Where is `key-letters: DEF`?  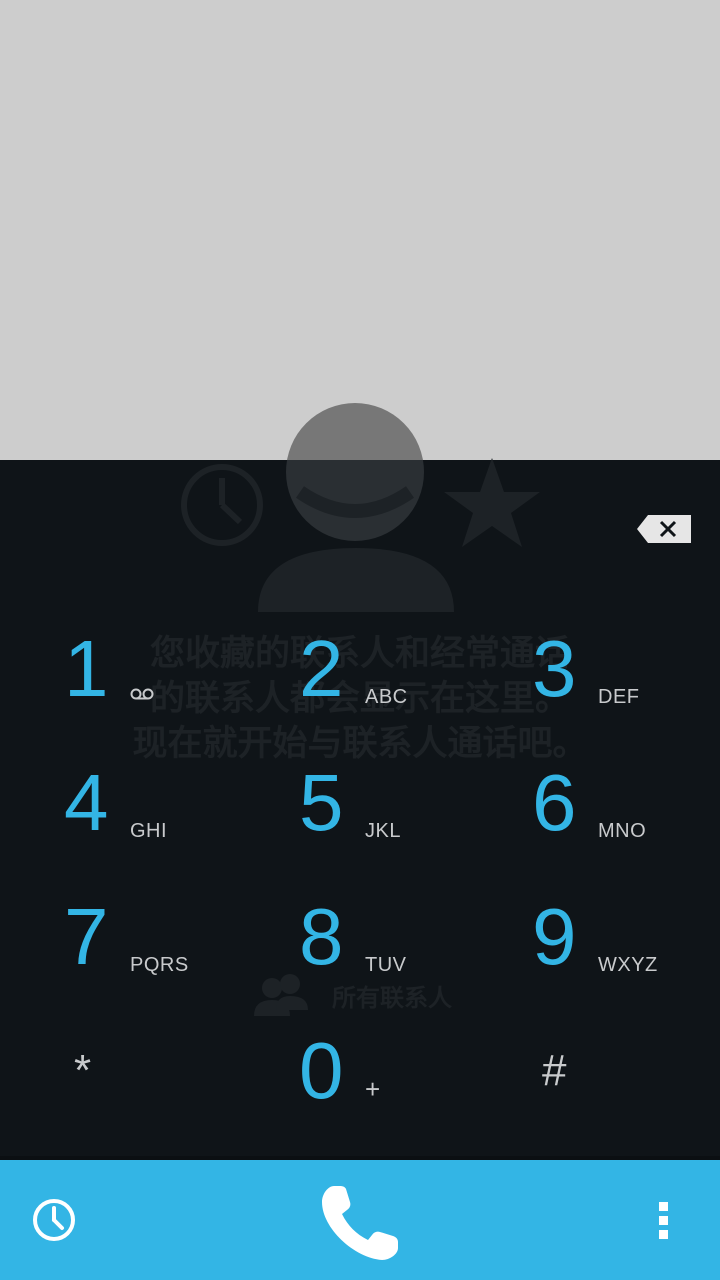 key-letters: DEF is located at coordinates (619, 697).